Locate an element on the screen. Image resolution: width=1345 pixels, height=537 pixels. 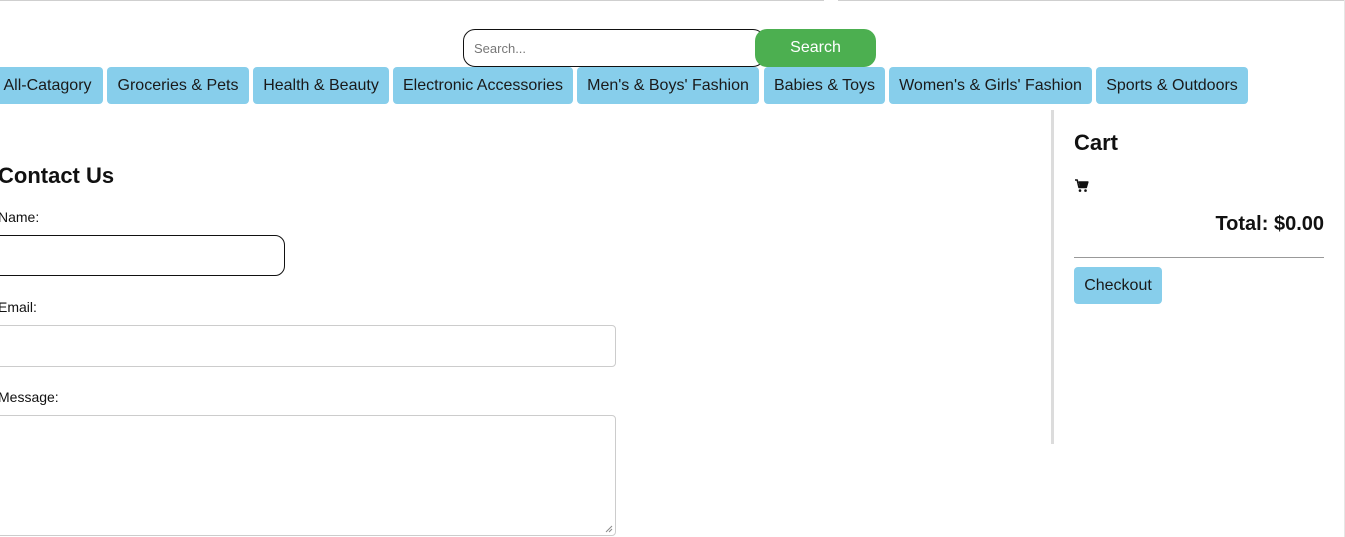
name-label: Name: is located at coordinates (20, 217).